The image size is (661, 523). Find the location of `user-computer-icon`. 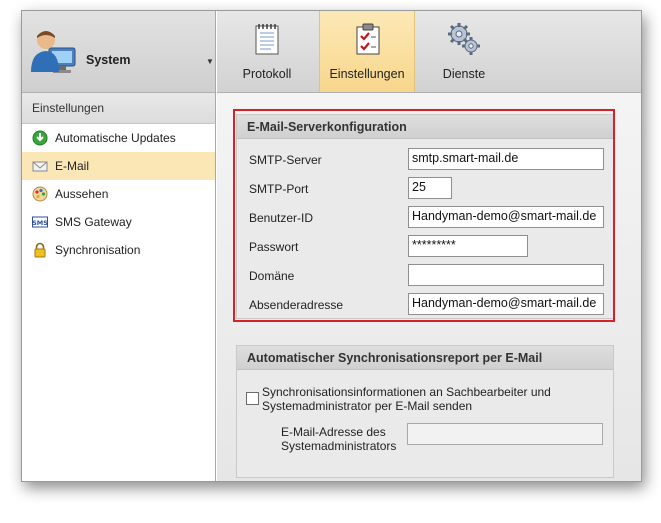

user-computer-icon is located at coordinates (53, 52).